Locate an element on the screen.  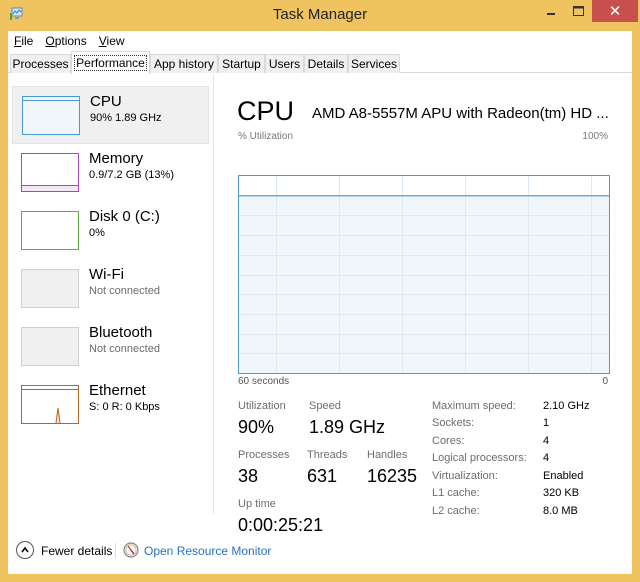
tab-processes: Processes is located at coordinates (40, 63).